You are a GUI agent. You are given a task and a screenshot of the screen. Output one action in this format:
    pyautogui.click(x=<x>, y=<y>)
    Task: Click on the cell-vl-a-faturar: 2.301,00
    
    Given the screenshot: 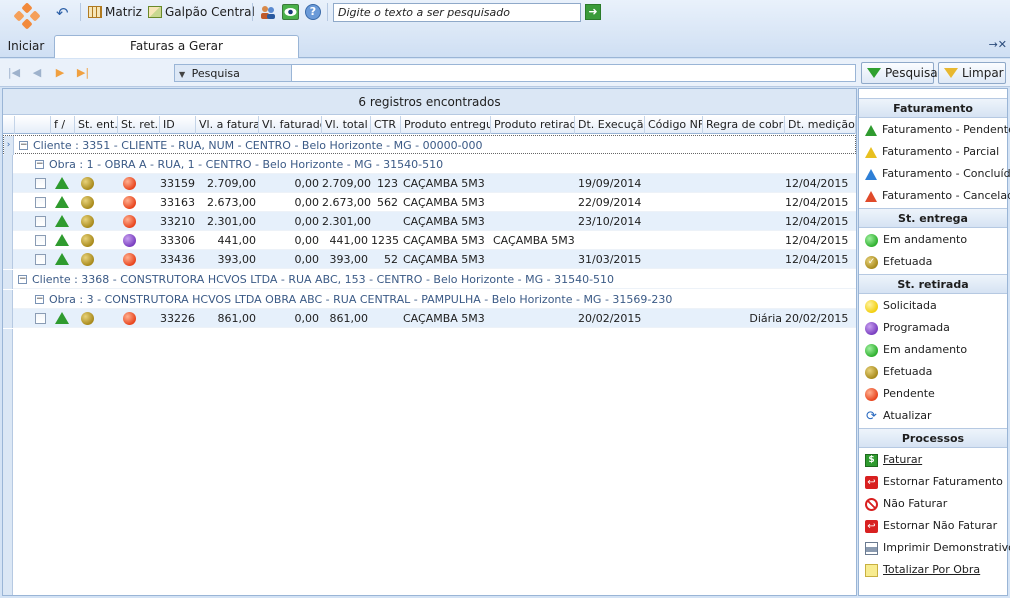 What is the action you would take?
    pyautogui.click(x=231, y=221)
    